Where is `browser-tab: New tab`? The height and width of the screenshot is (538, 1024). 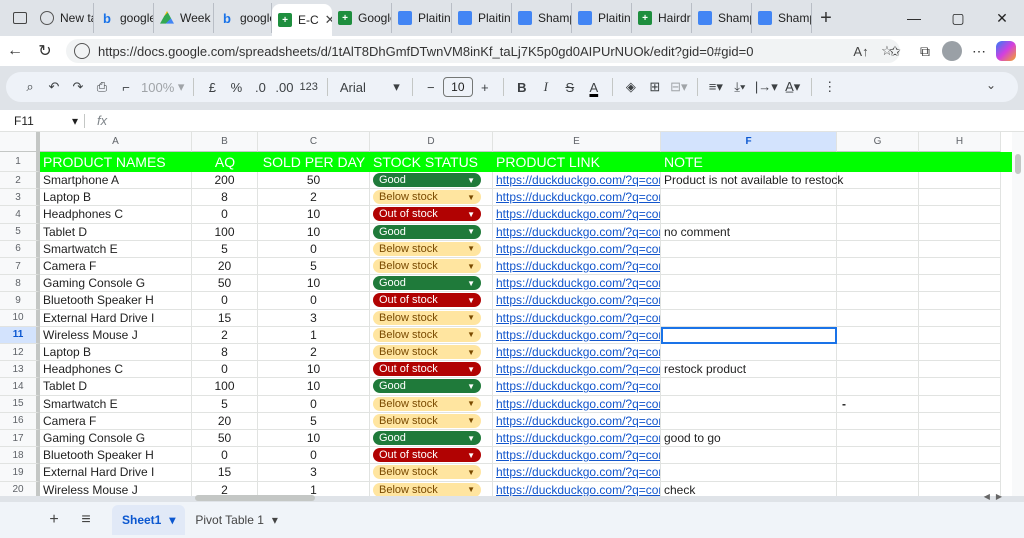
browser-tab: New tab is located at coordinates (64, 18).